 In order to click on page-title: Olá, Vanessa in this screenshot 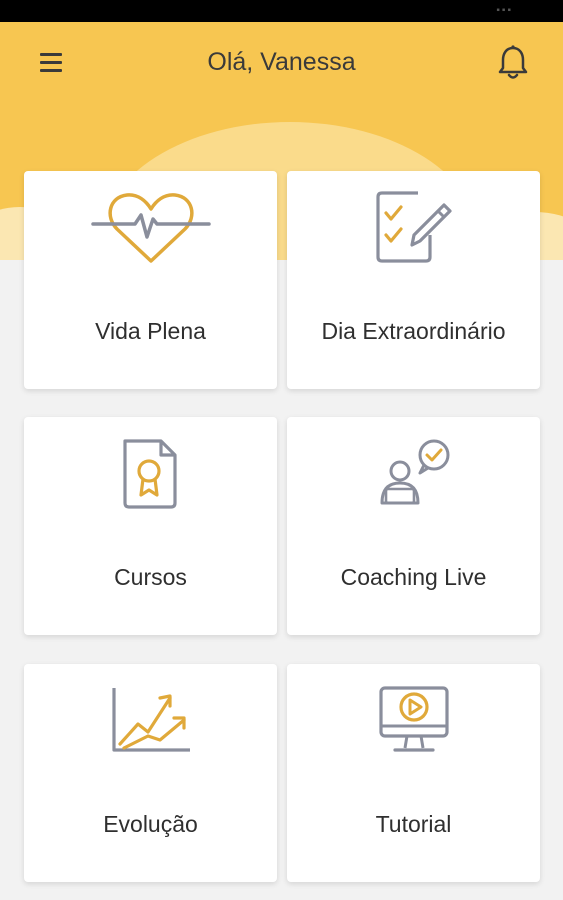, I will do `click(281, 62)`.